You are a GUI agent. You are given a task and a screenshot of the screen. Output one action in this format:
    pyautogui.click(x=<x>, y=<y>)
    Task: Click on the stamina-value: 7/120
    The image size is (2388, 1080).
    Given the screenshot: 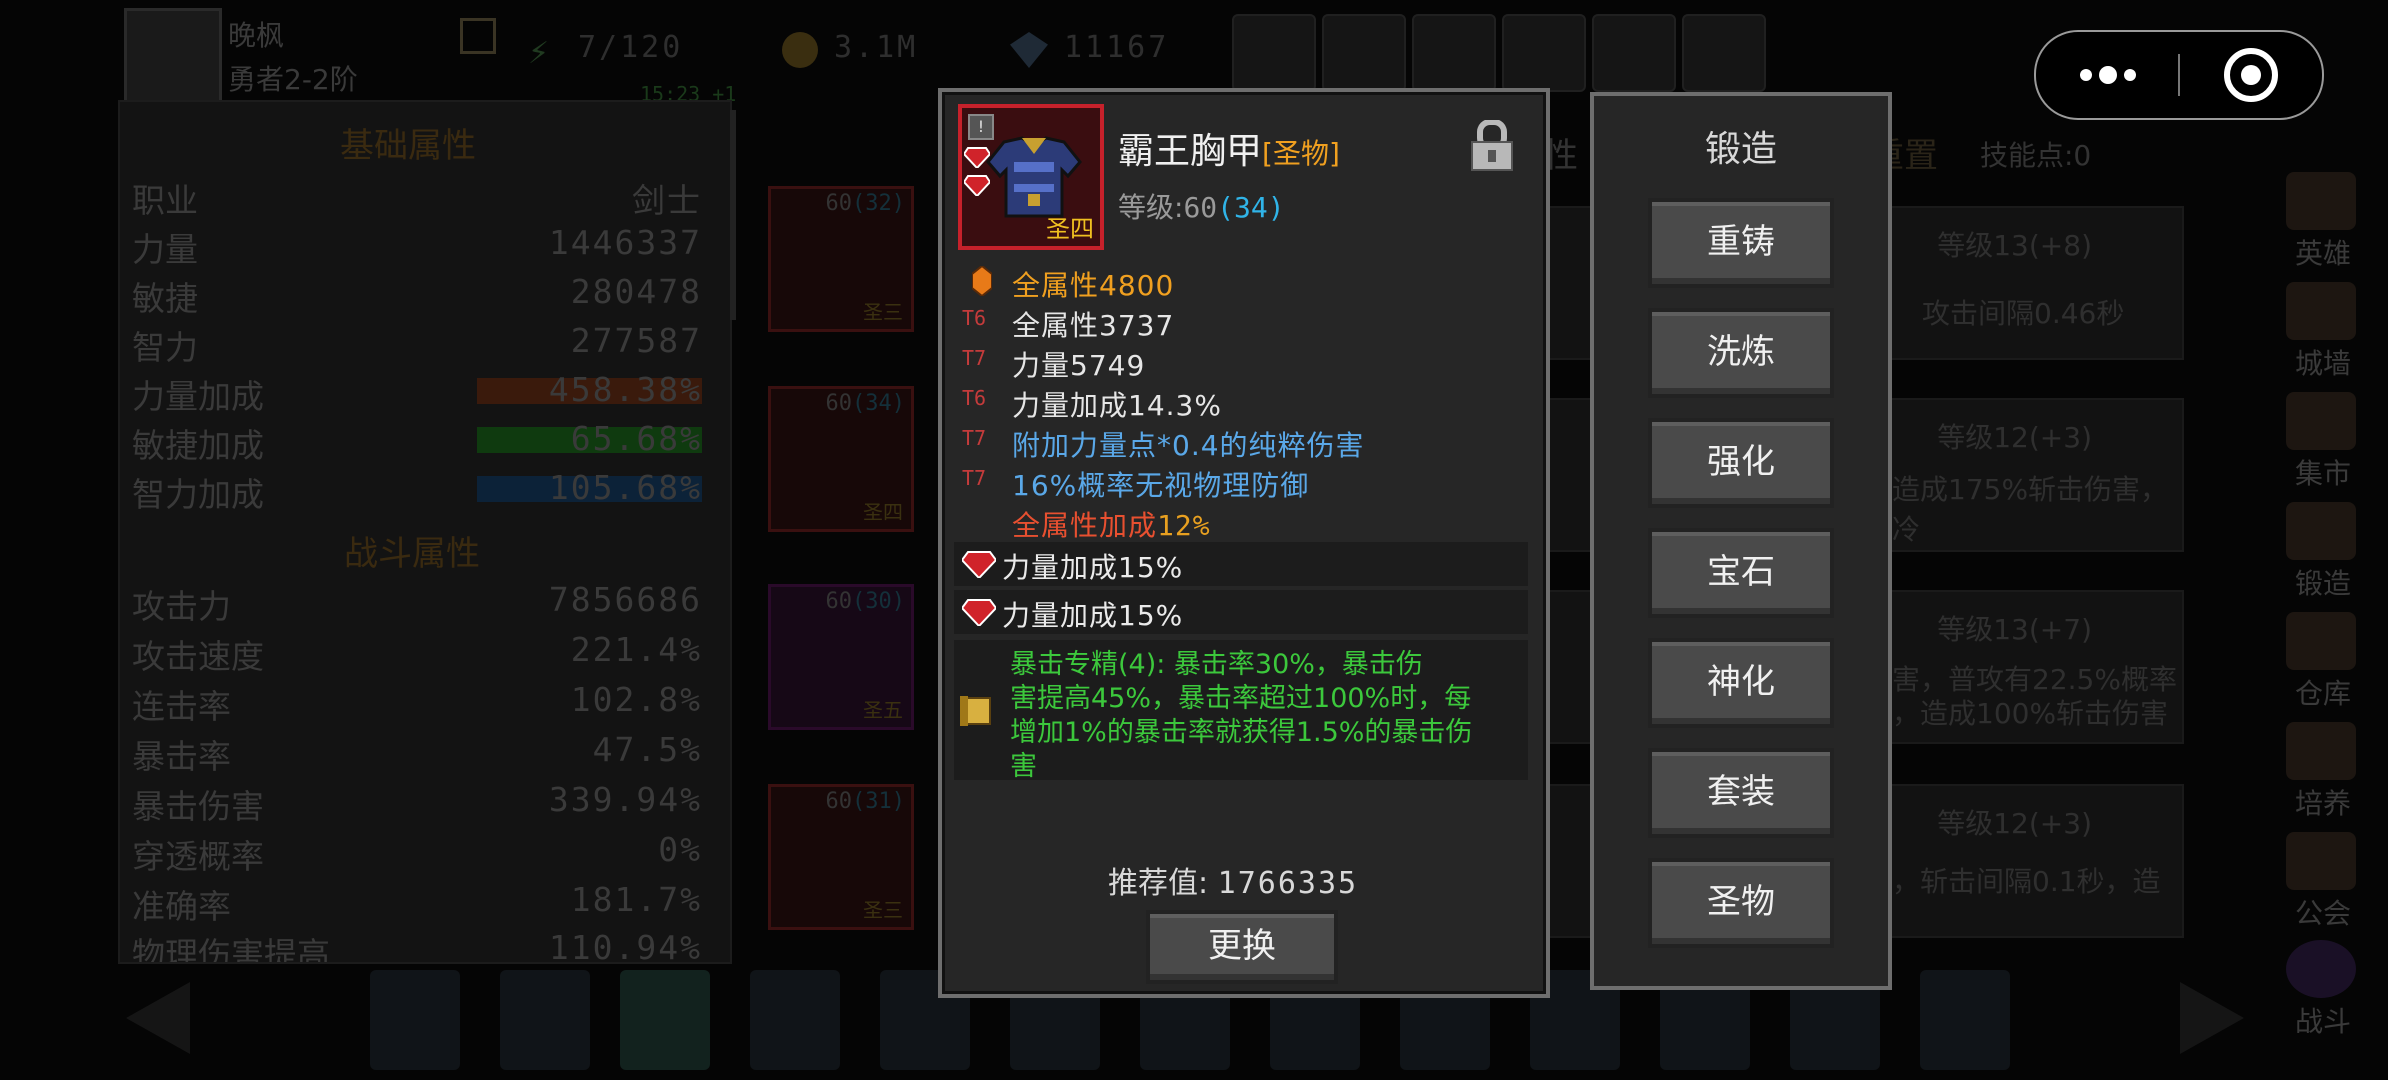 What is the action you would take?
    pyautogui.click(x=631, y=47)
    